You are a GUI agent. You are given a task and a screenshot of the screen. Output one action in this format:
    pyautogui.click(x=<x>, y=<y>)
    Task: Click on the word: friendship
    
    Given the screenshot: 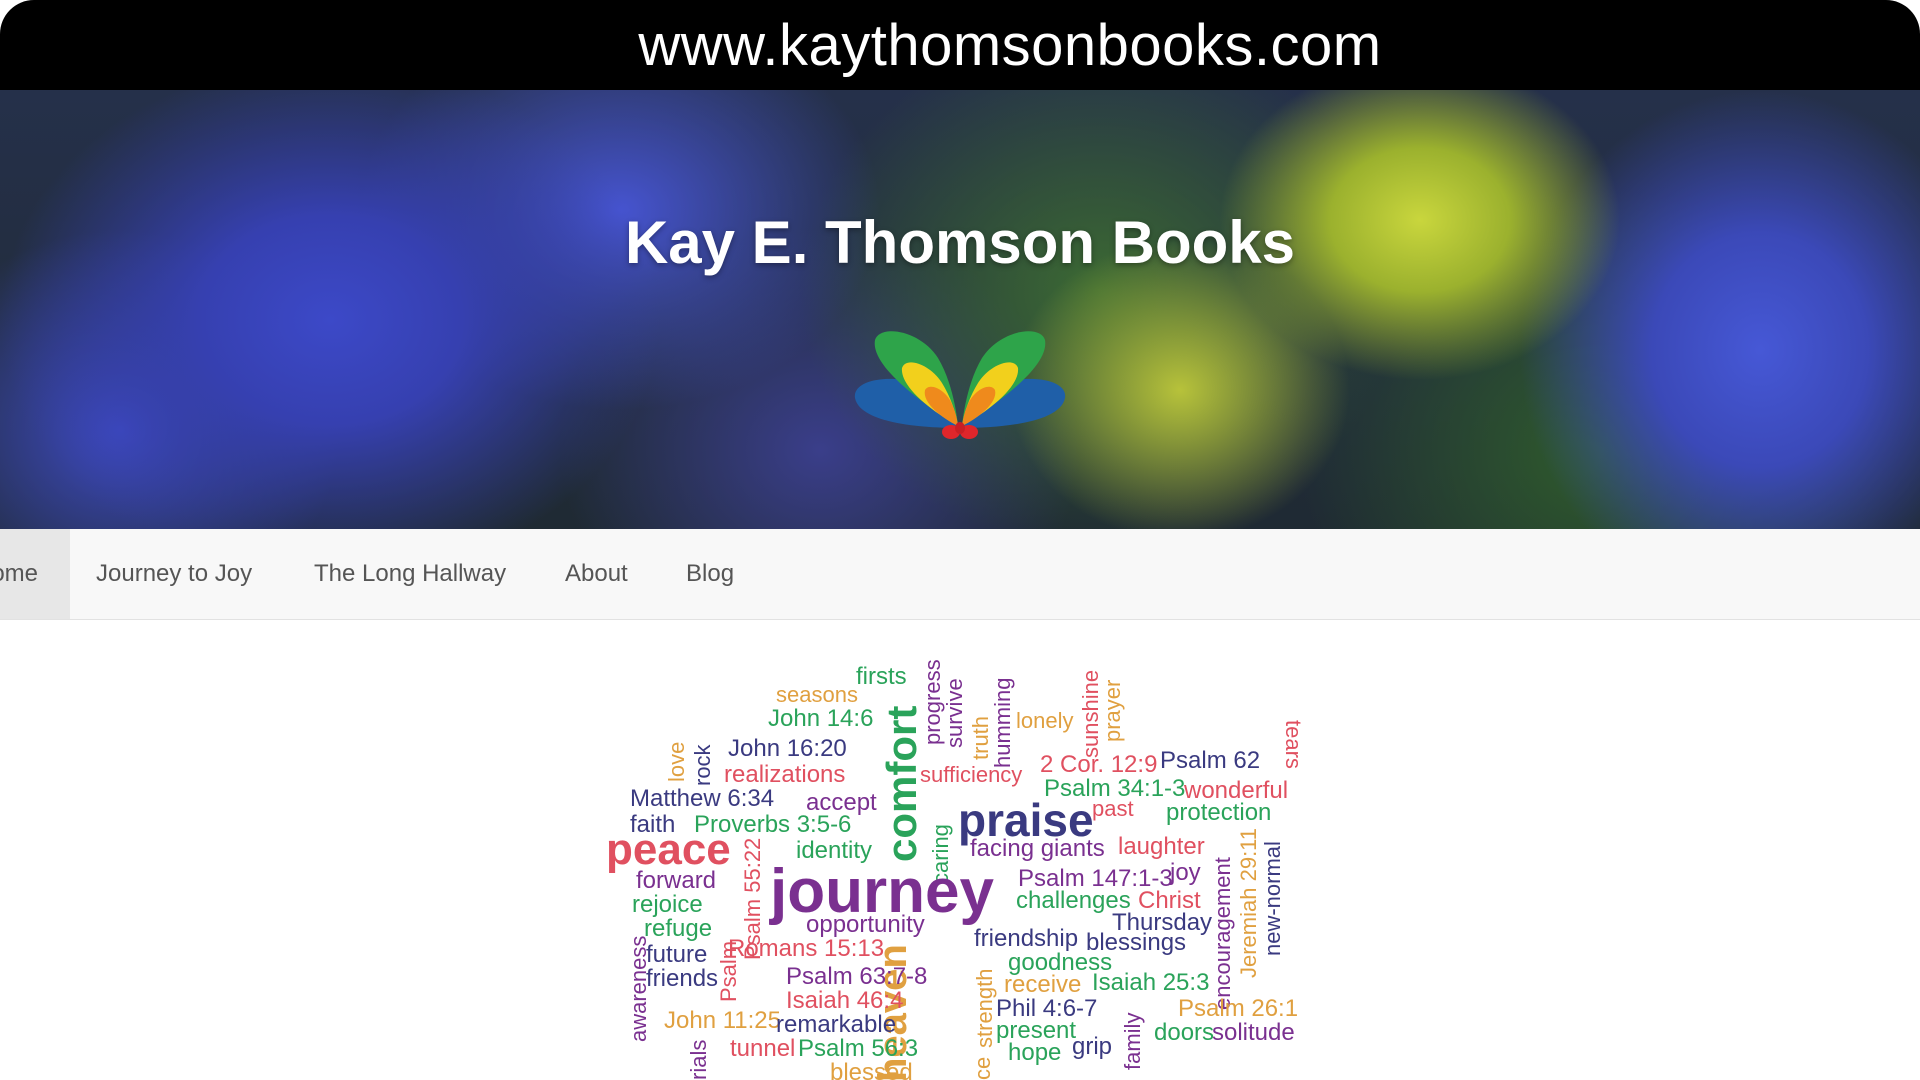 What is the action you would take?
    pyautogui.click(x=1026, y=938)
    